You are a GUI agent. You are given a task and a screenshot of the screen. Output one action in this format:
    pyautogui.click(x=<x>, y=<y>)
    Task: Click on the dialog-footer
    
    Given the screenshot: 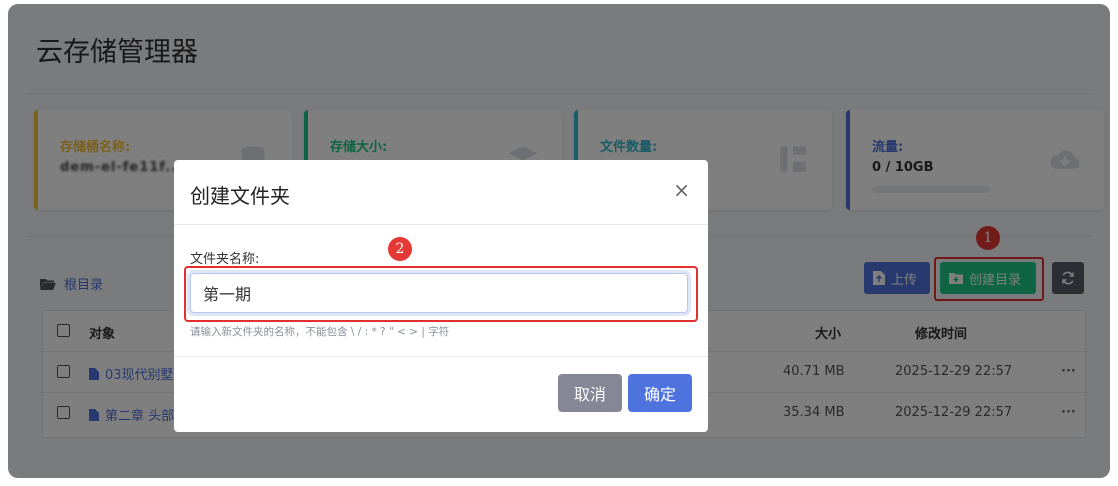 What is the action you would take?
    pyautogui.click(x=441, y=356)
    